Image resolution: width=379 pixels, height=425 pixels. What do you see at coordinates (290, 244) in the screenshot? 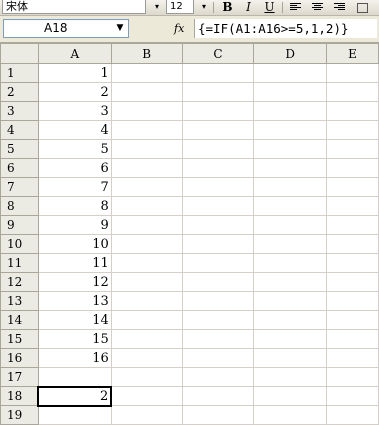
I see `cell-d10` at bounding box center [290, 244].